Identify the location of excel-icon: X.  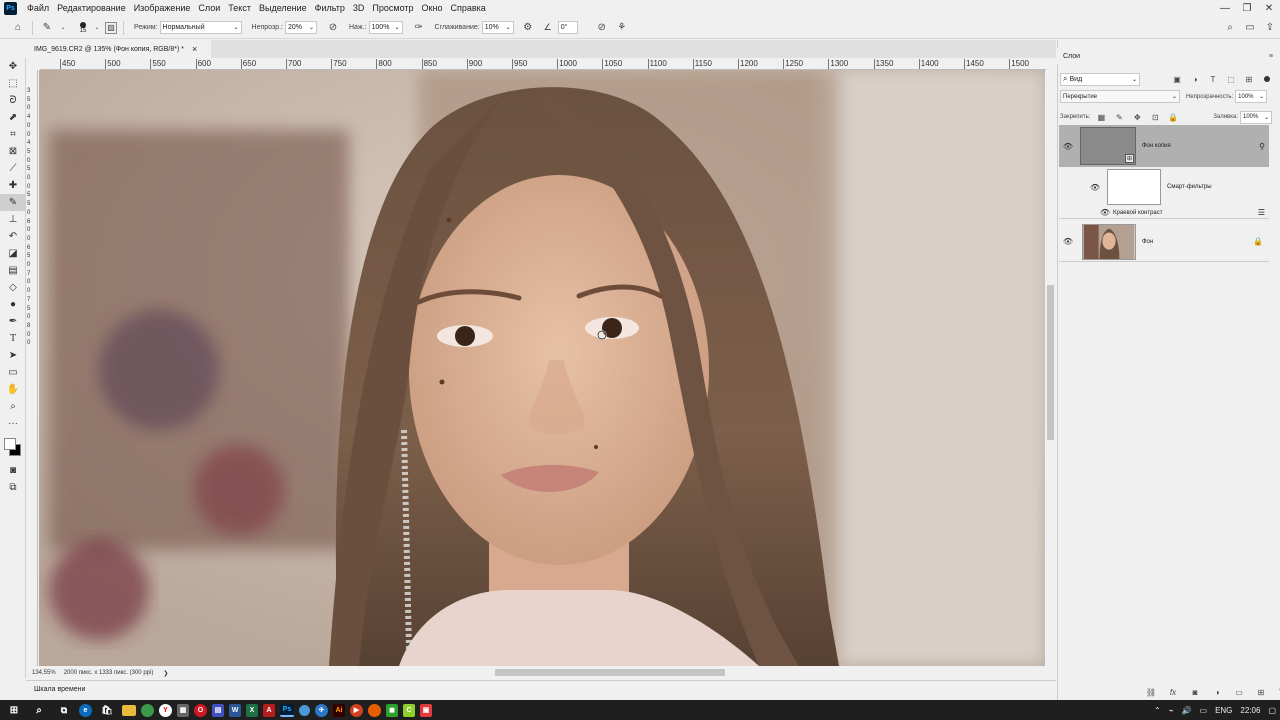
(252, 710).